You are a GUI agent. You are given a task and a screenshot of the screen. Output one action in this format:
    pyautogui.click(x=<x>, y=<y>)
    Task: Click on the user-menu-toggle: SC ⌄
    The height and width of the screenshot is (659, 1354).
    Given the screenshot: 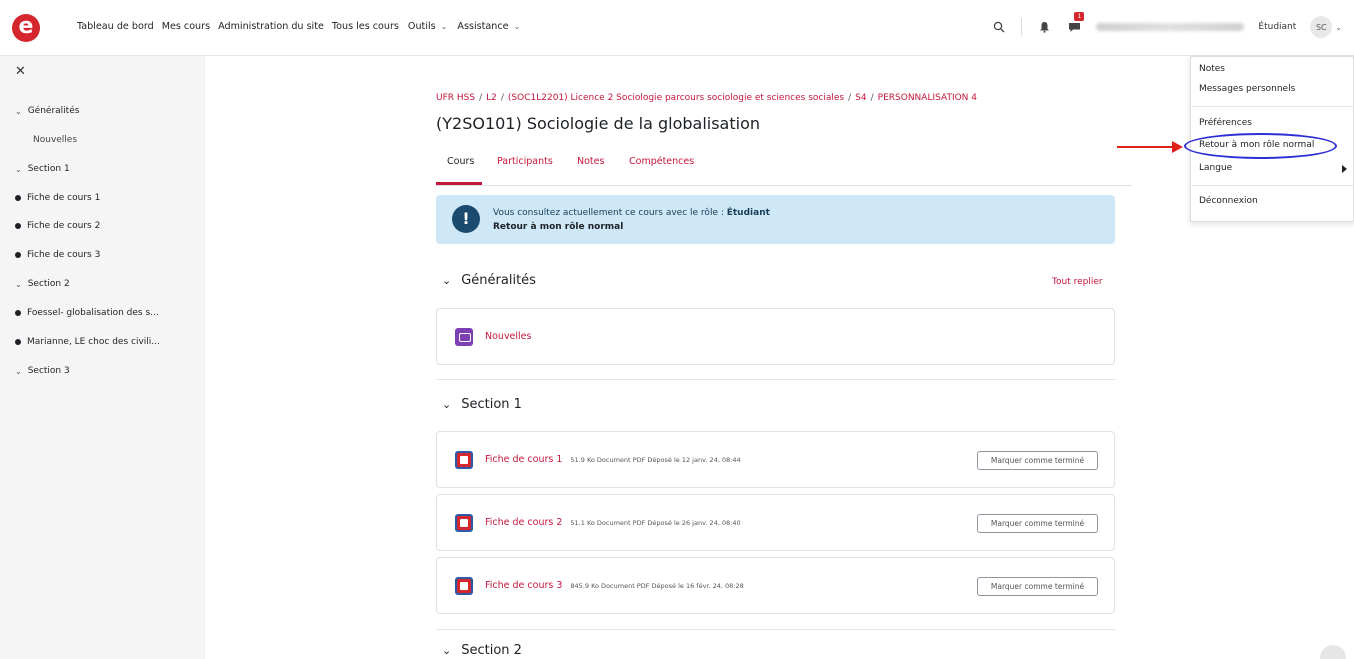 What is the action you would take?
    pyautogui.click(x=1326, y=27)
    